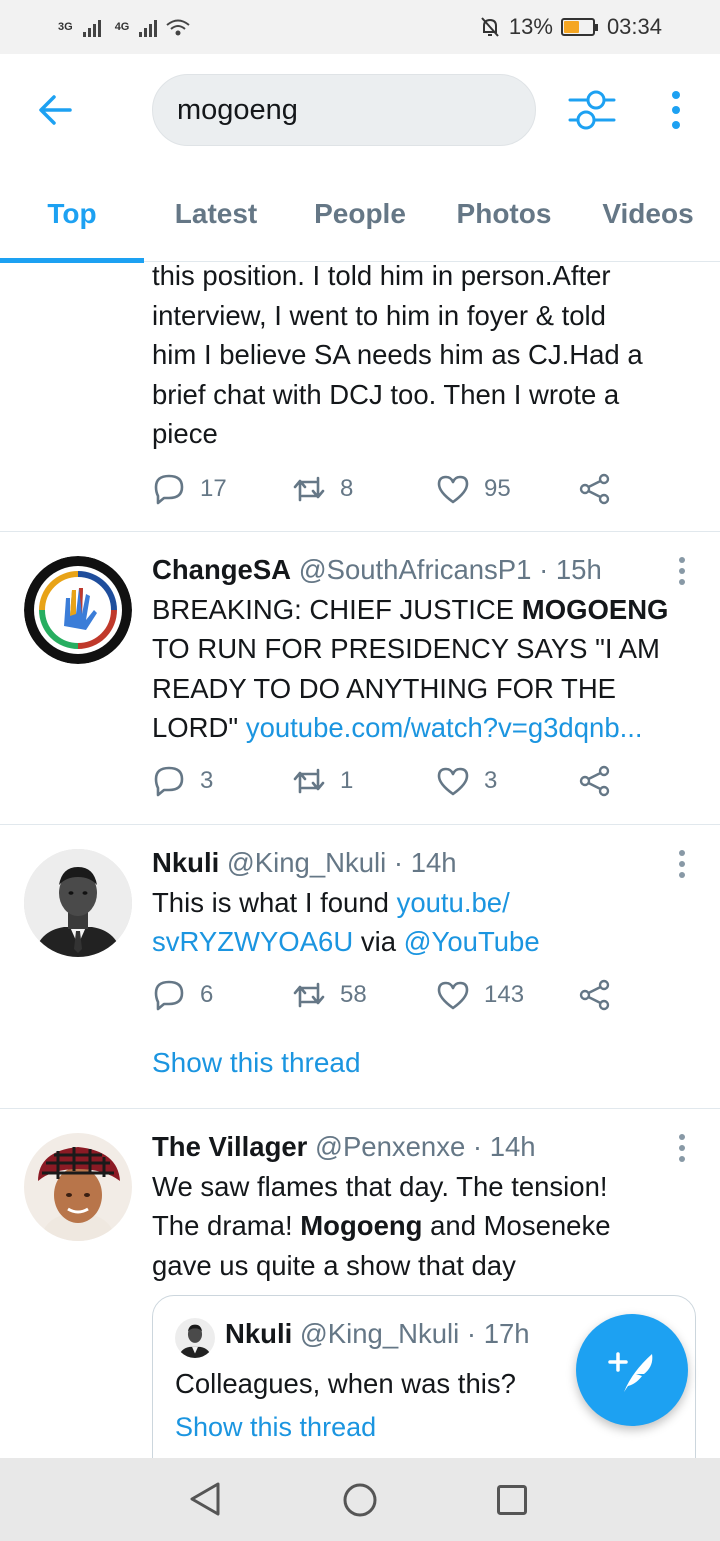 This screenshot has width=720, height=1541. What do you see at coordinates (56, 110) in the screenshot?
I see `back-arrow-icon` at bounding box center [56, 110].